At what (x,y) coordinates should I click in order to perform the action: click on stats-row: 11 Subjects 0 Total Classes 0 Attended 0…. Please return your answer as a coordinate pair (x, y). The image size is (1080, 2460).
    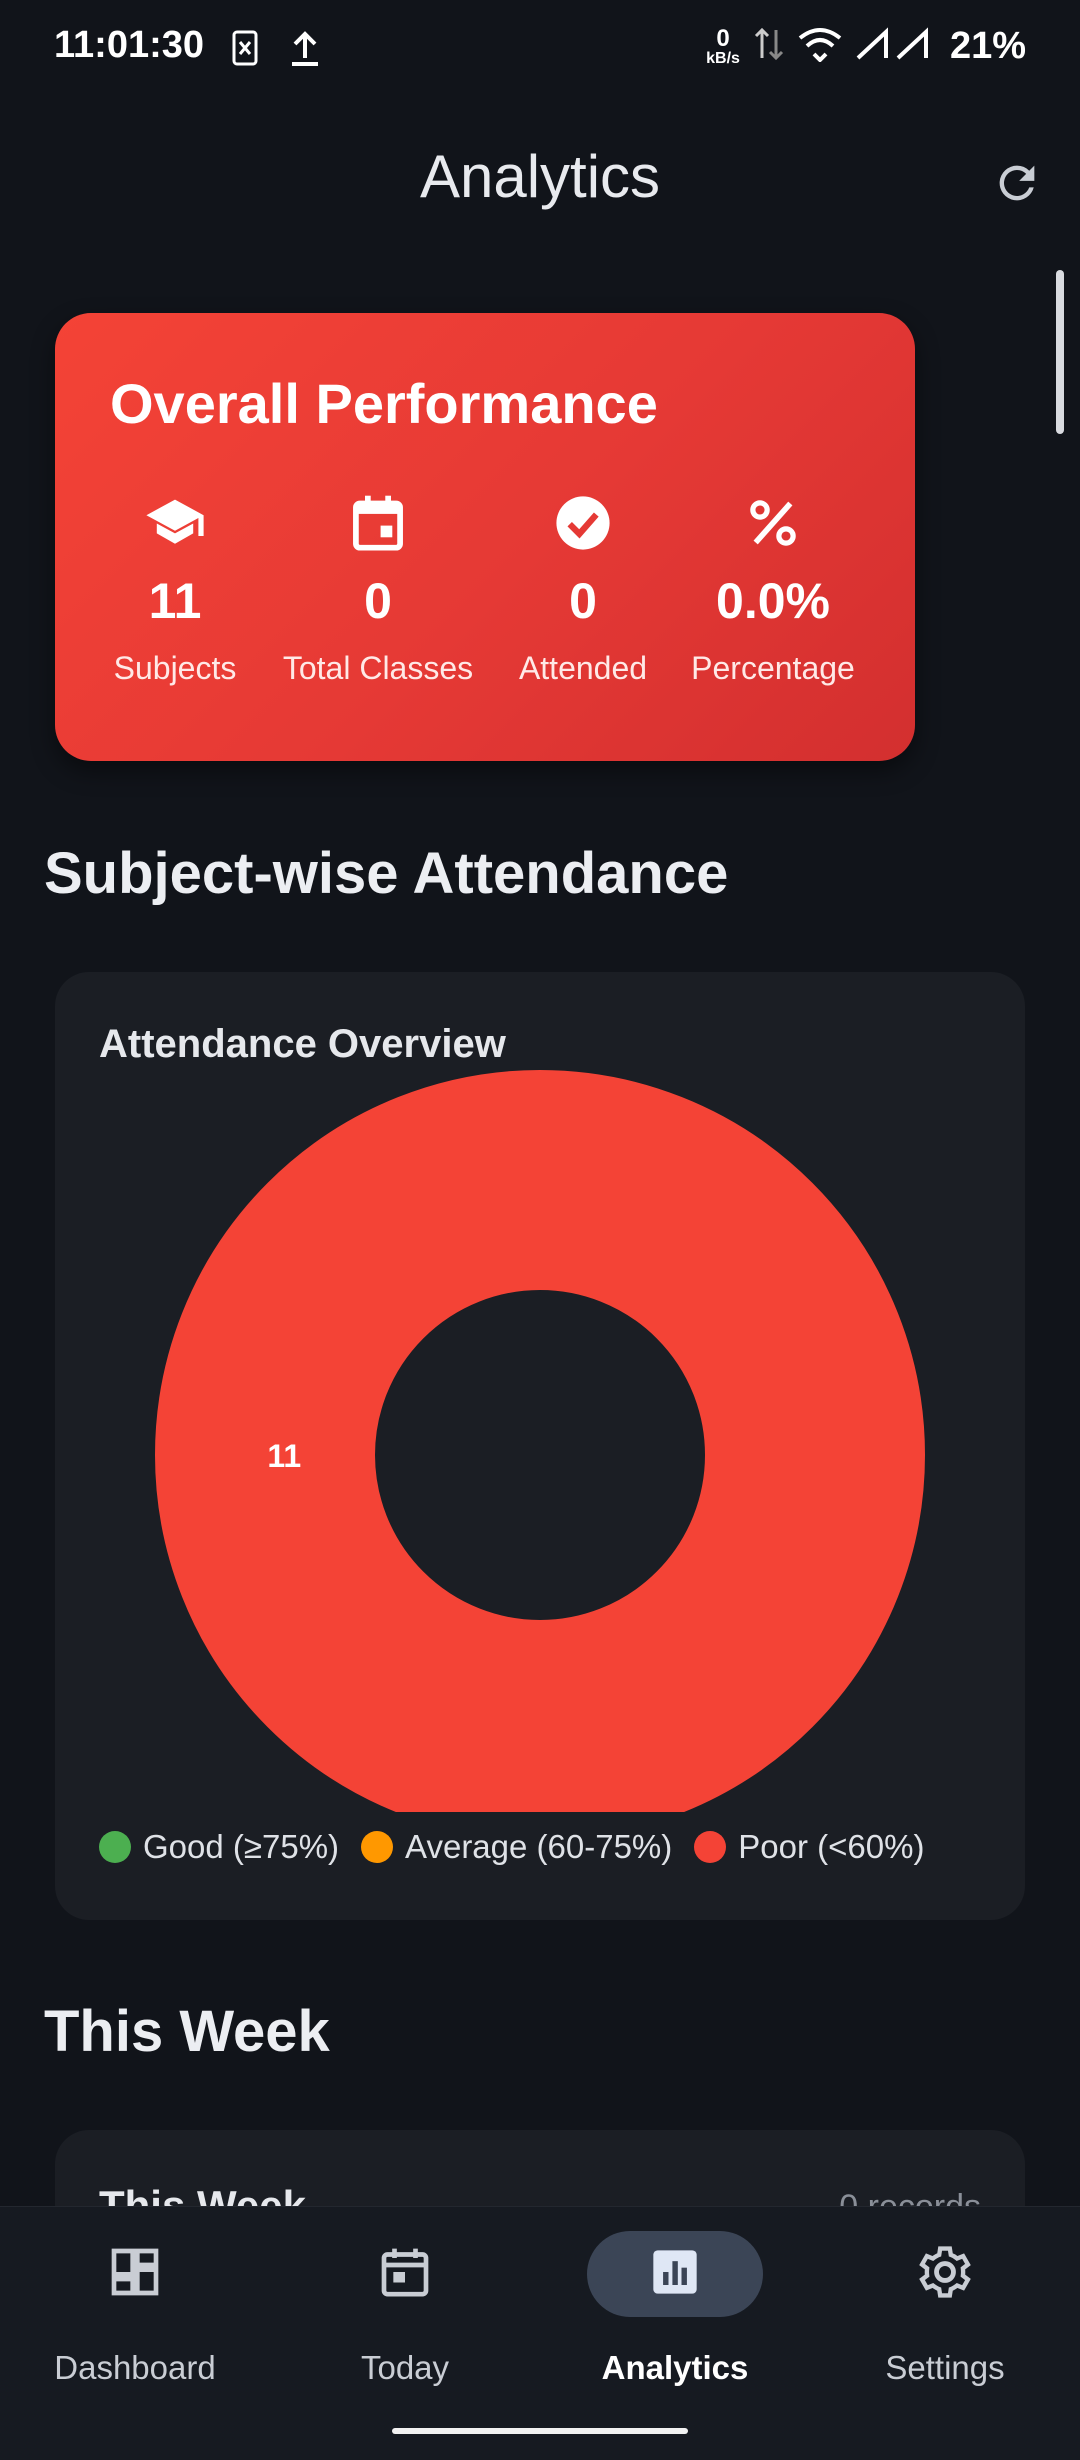
    Looking at the image, I should click on (485, 613).